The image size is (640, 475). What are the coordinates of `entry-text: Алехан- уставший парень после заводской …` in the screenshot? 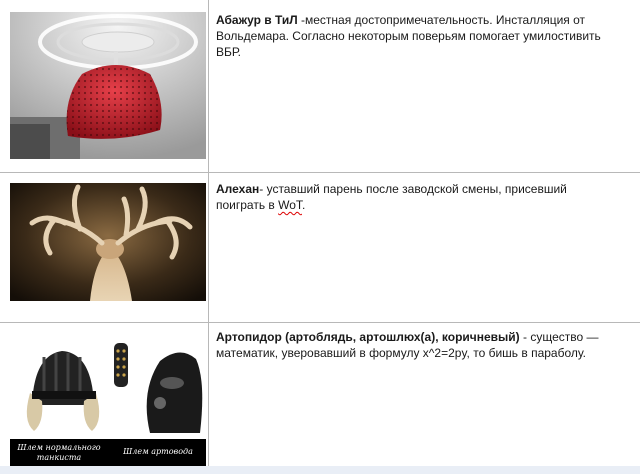 It's located at (416, 197).